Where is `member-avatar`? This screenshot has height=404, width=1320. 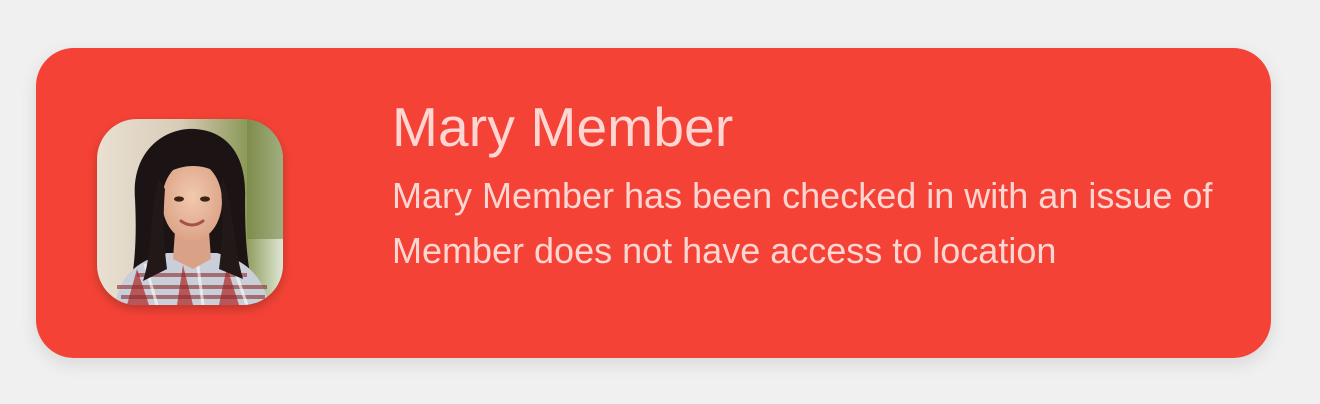 member-avatar is located at coordinates (190, 212).